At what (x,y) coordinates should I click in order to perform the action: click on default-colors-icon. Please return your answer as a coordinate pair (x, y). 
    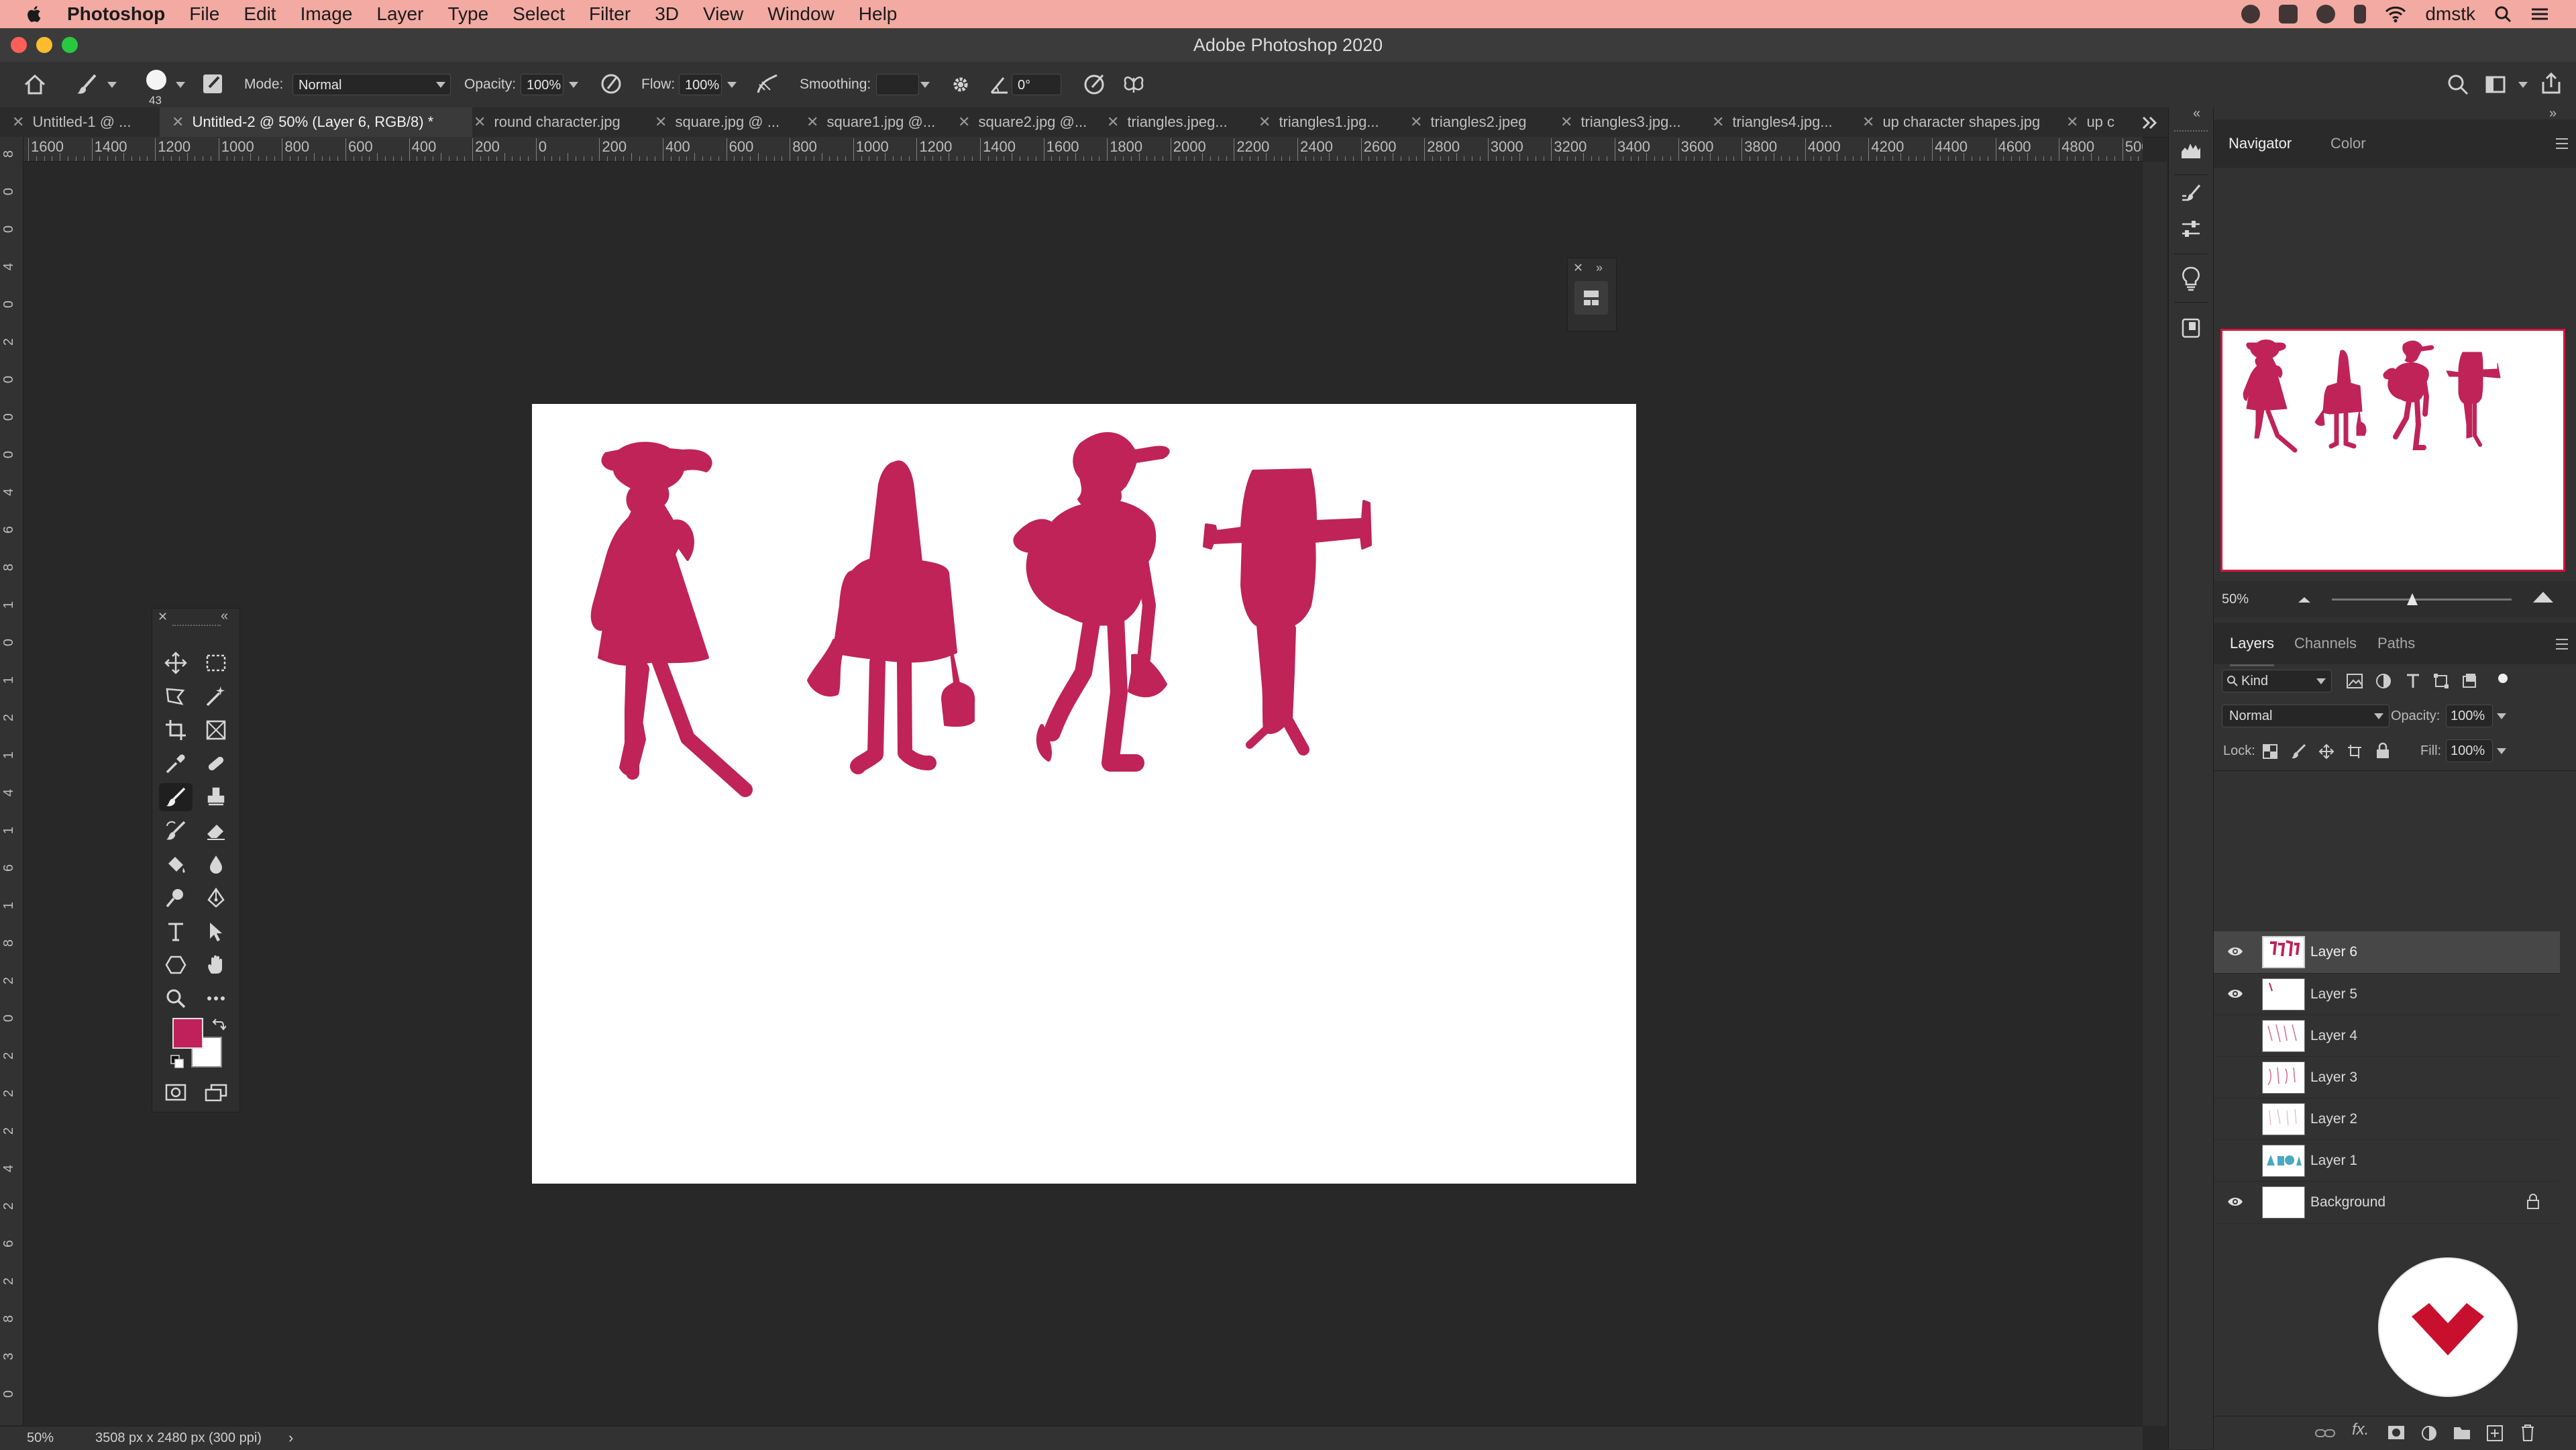
    Looking at the image, I should click on (177, 1061).